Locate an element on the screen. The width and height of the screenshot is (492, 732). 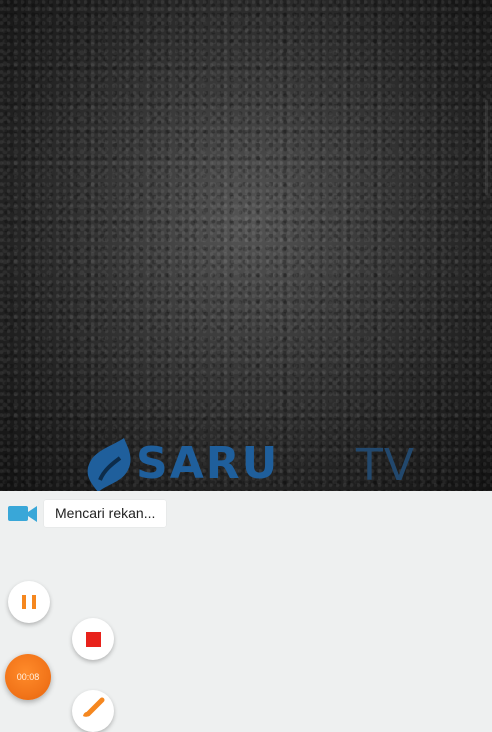
stop-icon is located at coordinates (93, 639).